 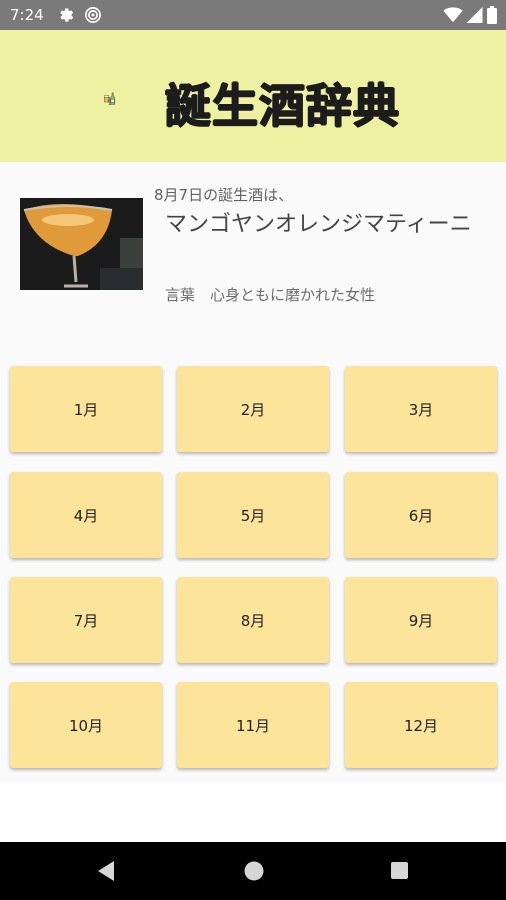 What do you see at coordinates (86, 620) in the screenshot?
I see `month-button-7: 7月` at bounding box center [86, 620].